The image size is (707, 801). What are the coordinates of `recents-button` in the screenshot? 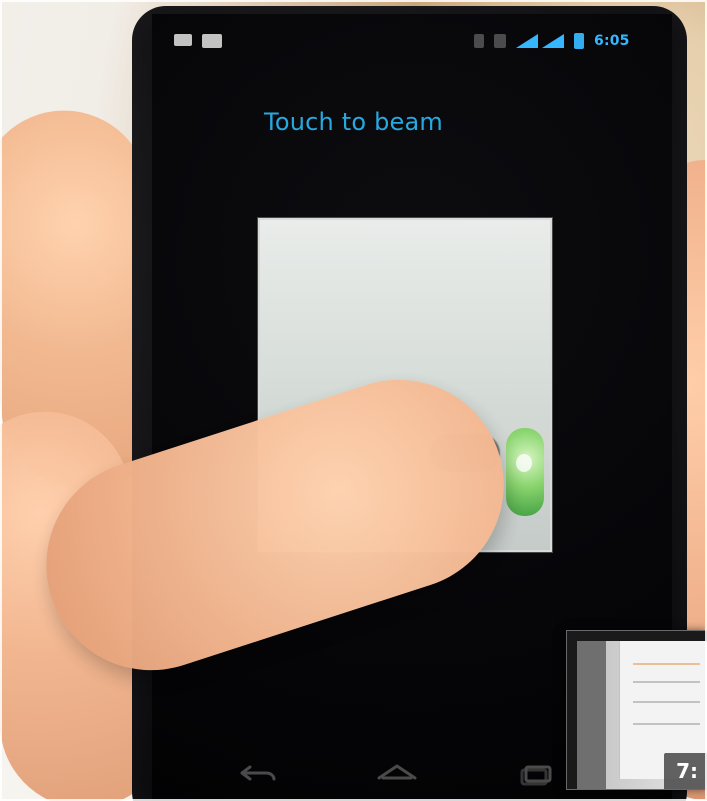 It's located at (536, 773).